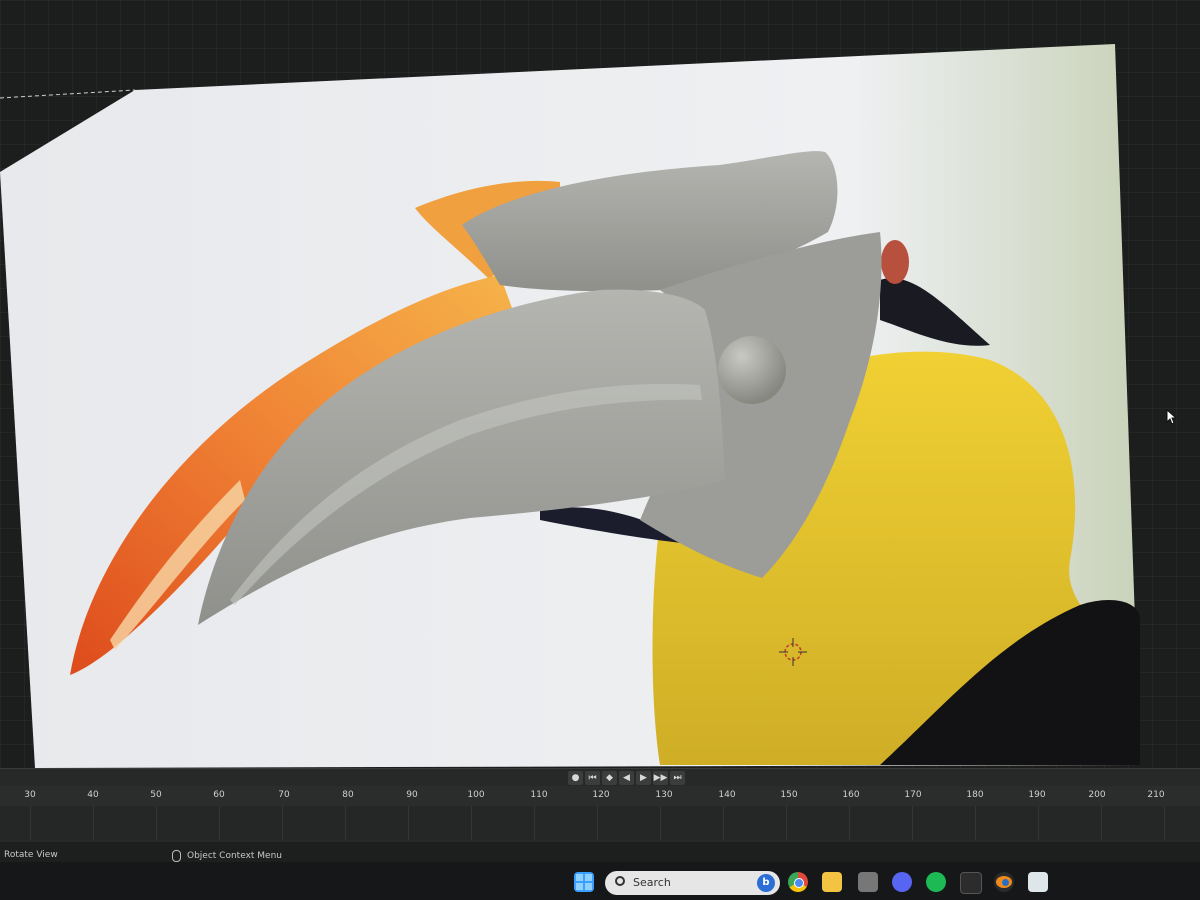 Image resolution: width=1200 pixels, height=900 pixels. I want to click on spotify-icon, so click(936, 882).